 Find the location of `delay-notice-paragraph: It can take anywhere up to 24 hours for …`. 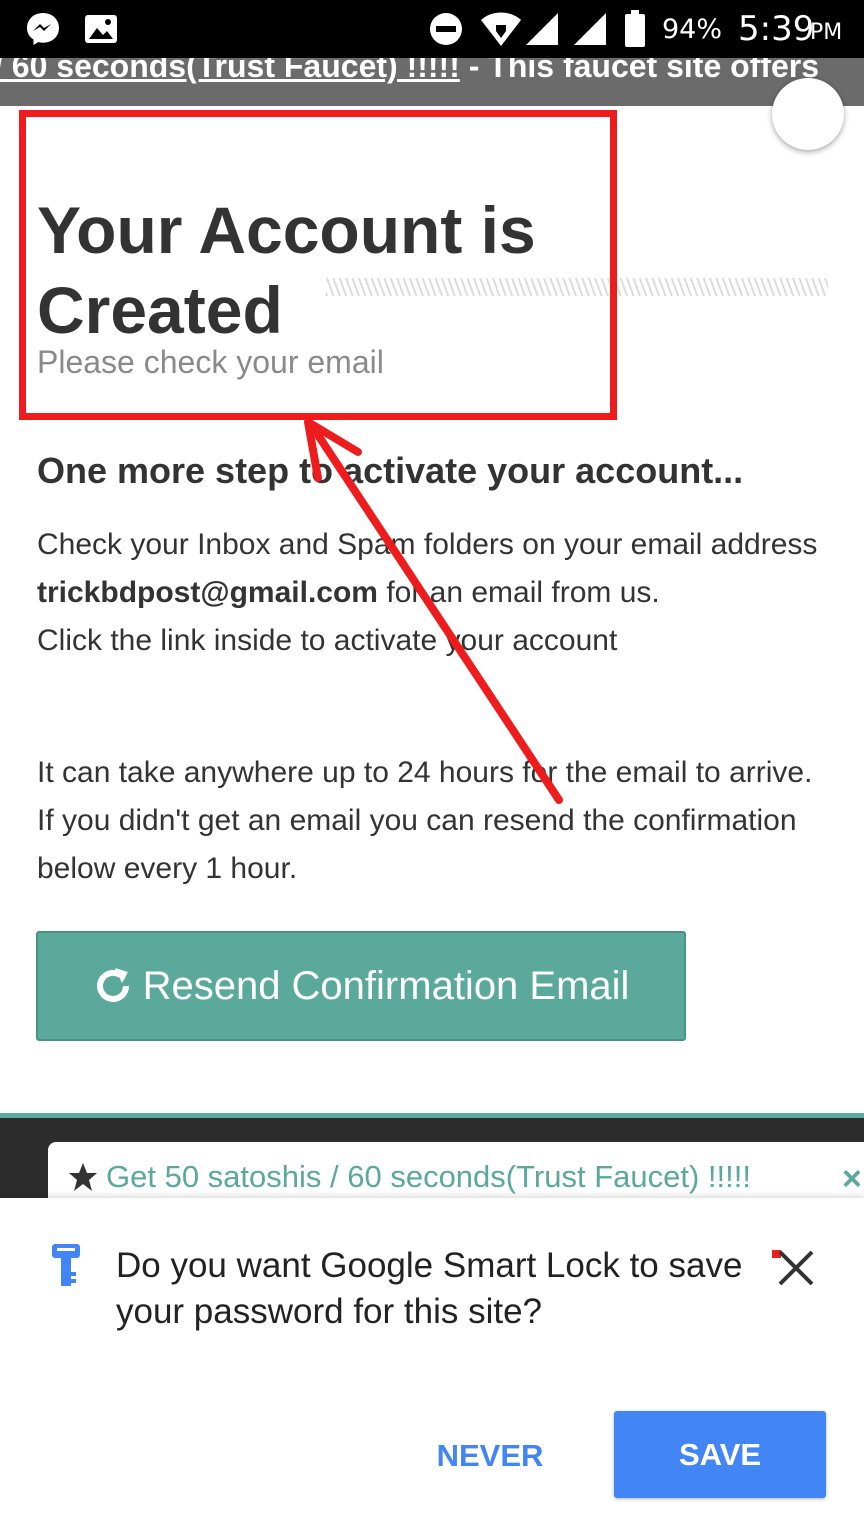

delay-notice-paragraph: It can take anywhere up to 24 hours for … is located at coordinates (425, 820).